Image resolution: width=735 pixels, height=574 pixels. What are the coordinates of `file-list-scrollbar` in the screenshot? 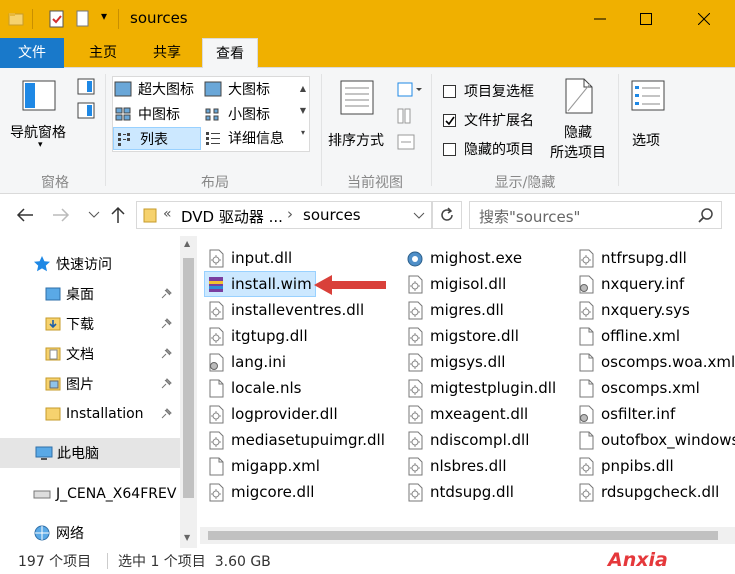 It's located at (467, 535).